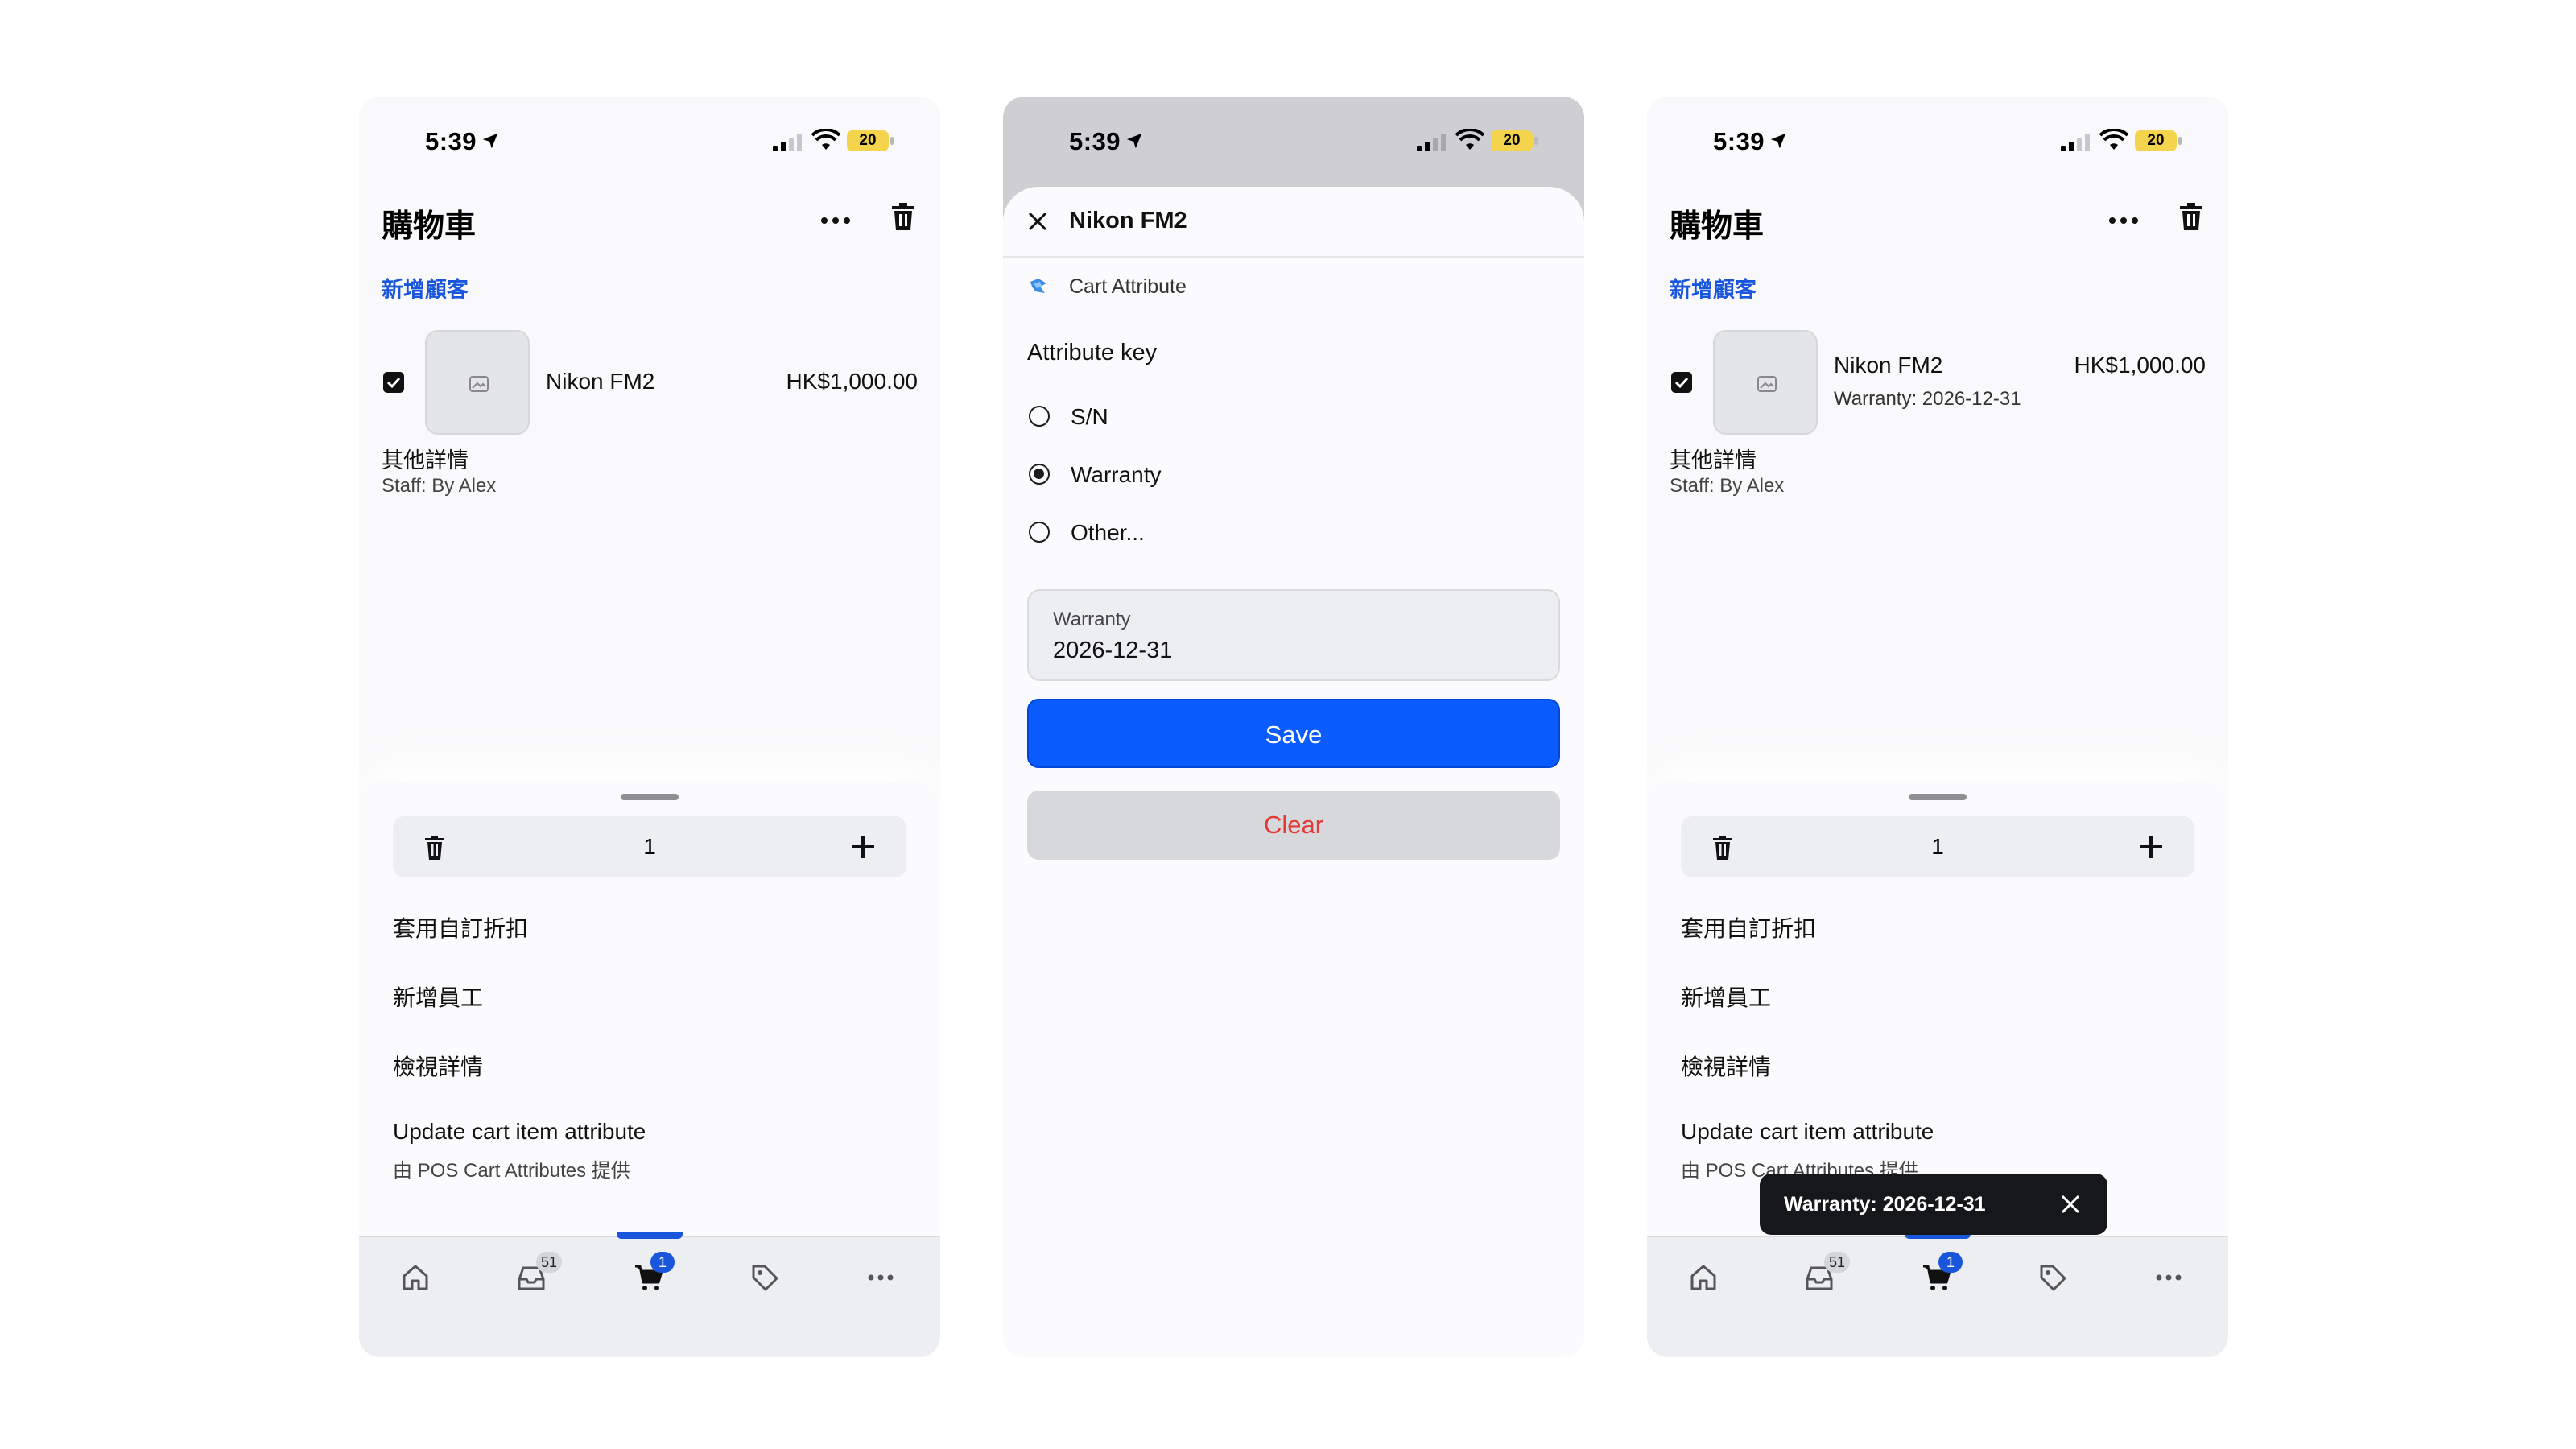 The image size is (2576, 1449). I want to click on toast-notification: Warranty: 2026-12-31, so click(1933, 1204).